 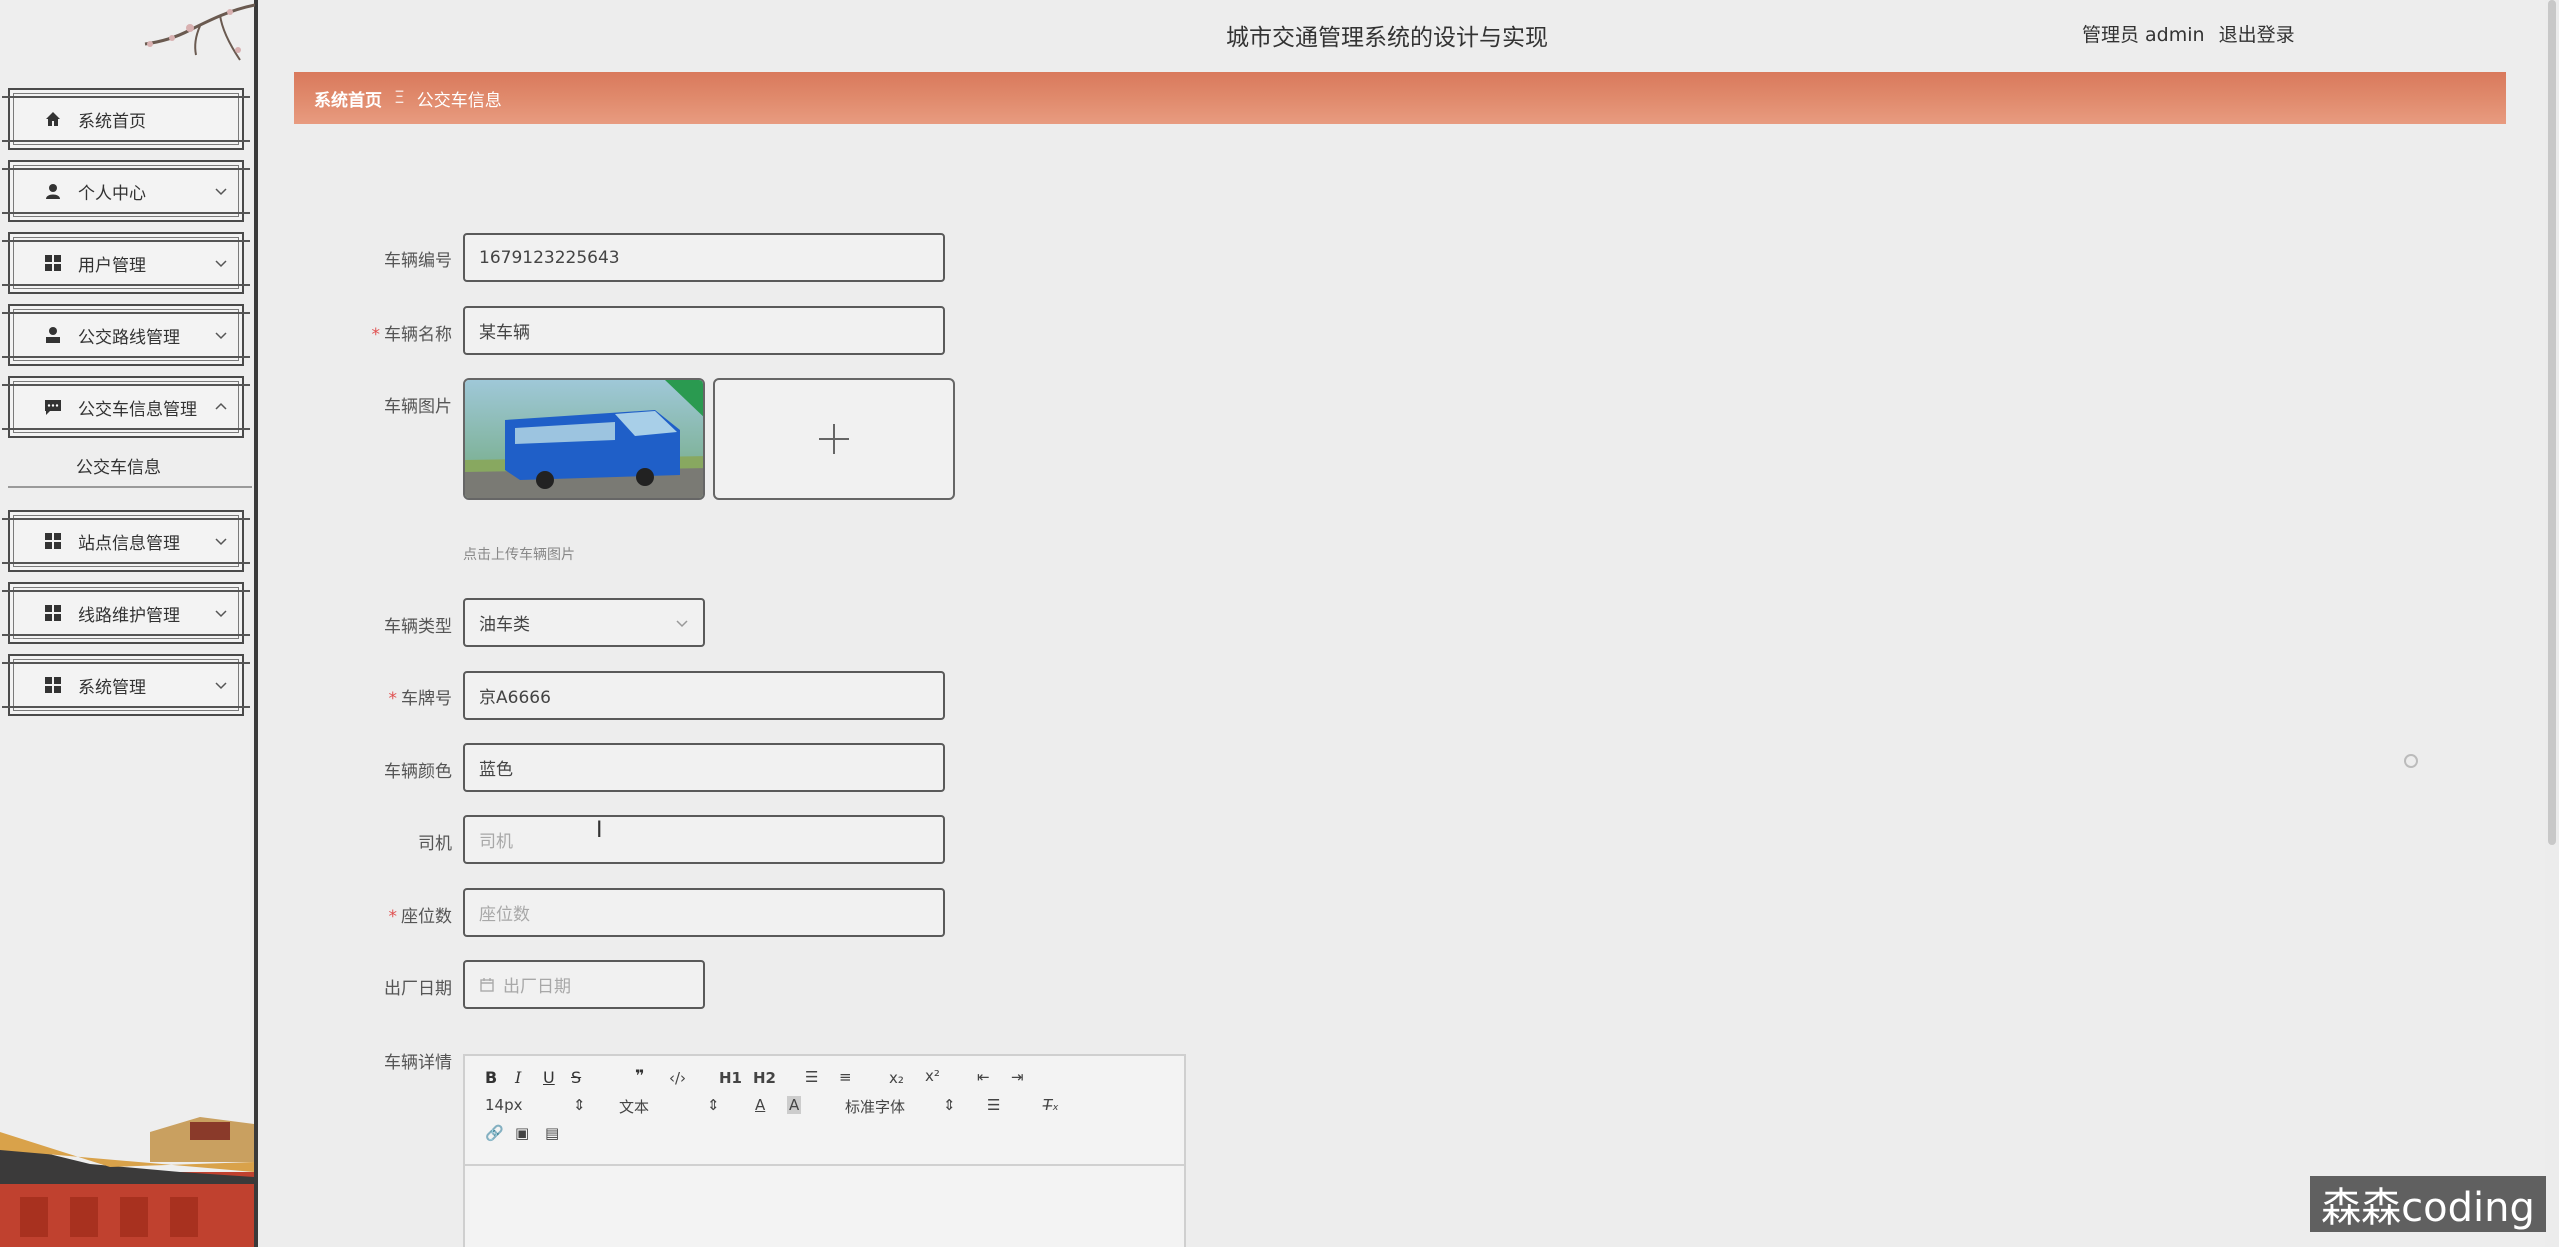 I want to click on indent-button: ⇥, so click(x=1017, y=1077).